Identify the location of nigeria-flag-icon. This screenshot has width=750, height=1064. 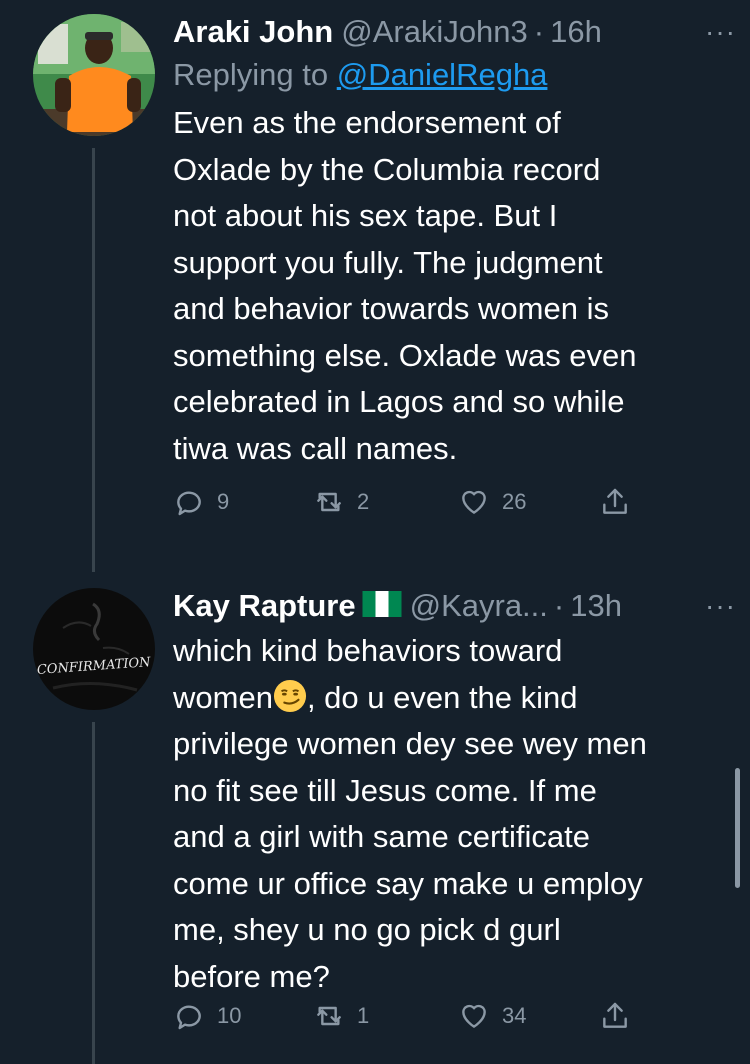
(382, 604).